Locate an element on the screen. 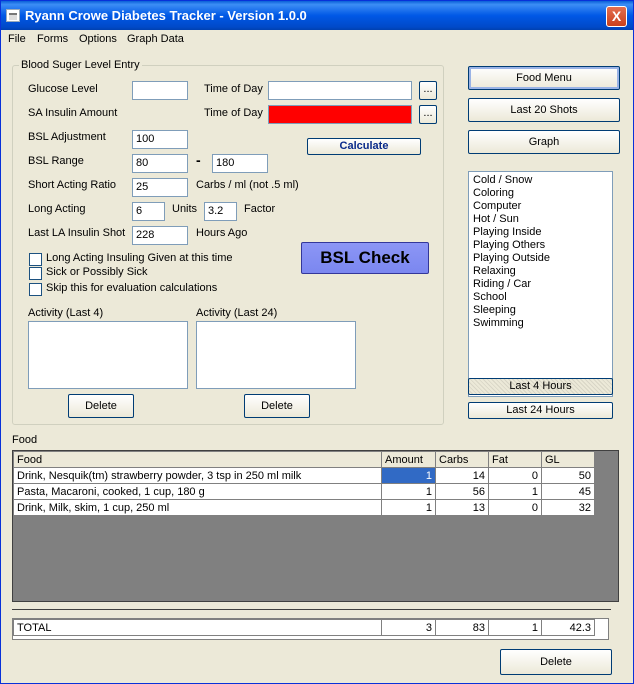 The height and width of the screenshot is (684, 634). delete-activity-last24-button: Delete is located at coordinates (277, 406).